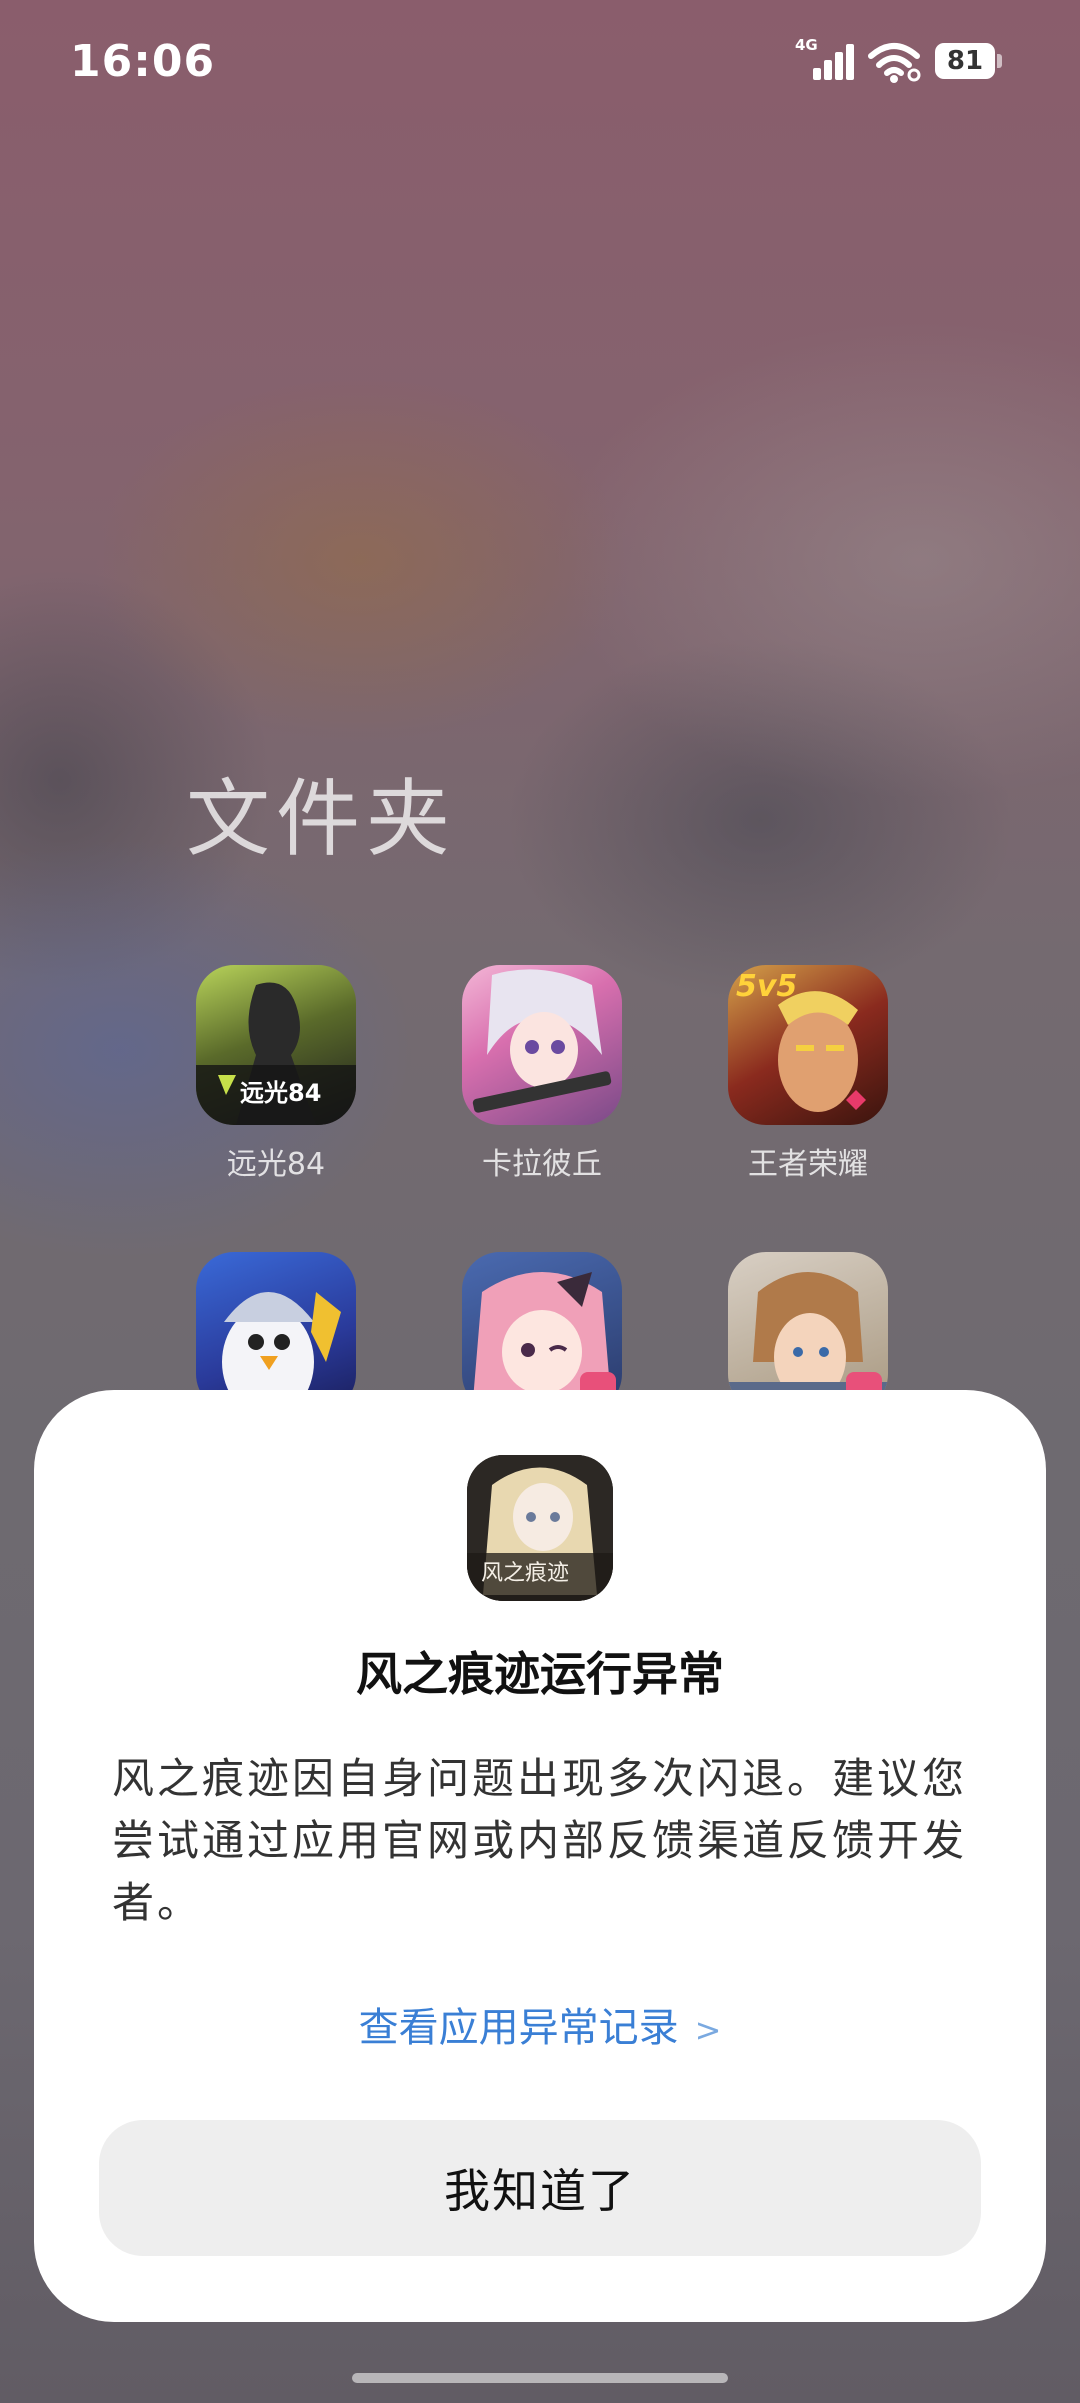  What do you see at coordinates (321, 812) in the screenshot?
I see `folder-title: 文件夹` at bounding box center [321, 812].